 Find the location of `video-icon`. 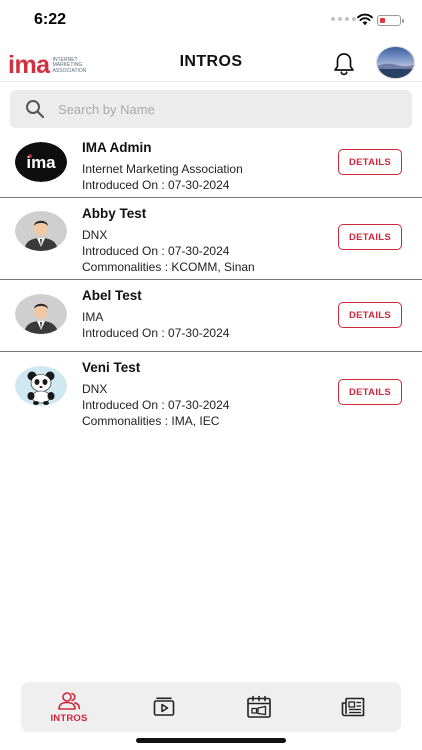

video-icon is located at coordinates (164, 706).